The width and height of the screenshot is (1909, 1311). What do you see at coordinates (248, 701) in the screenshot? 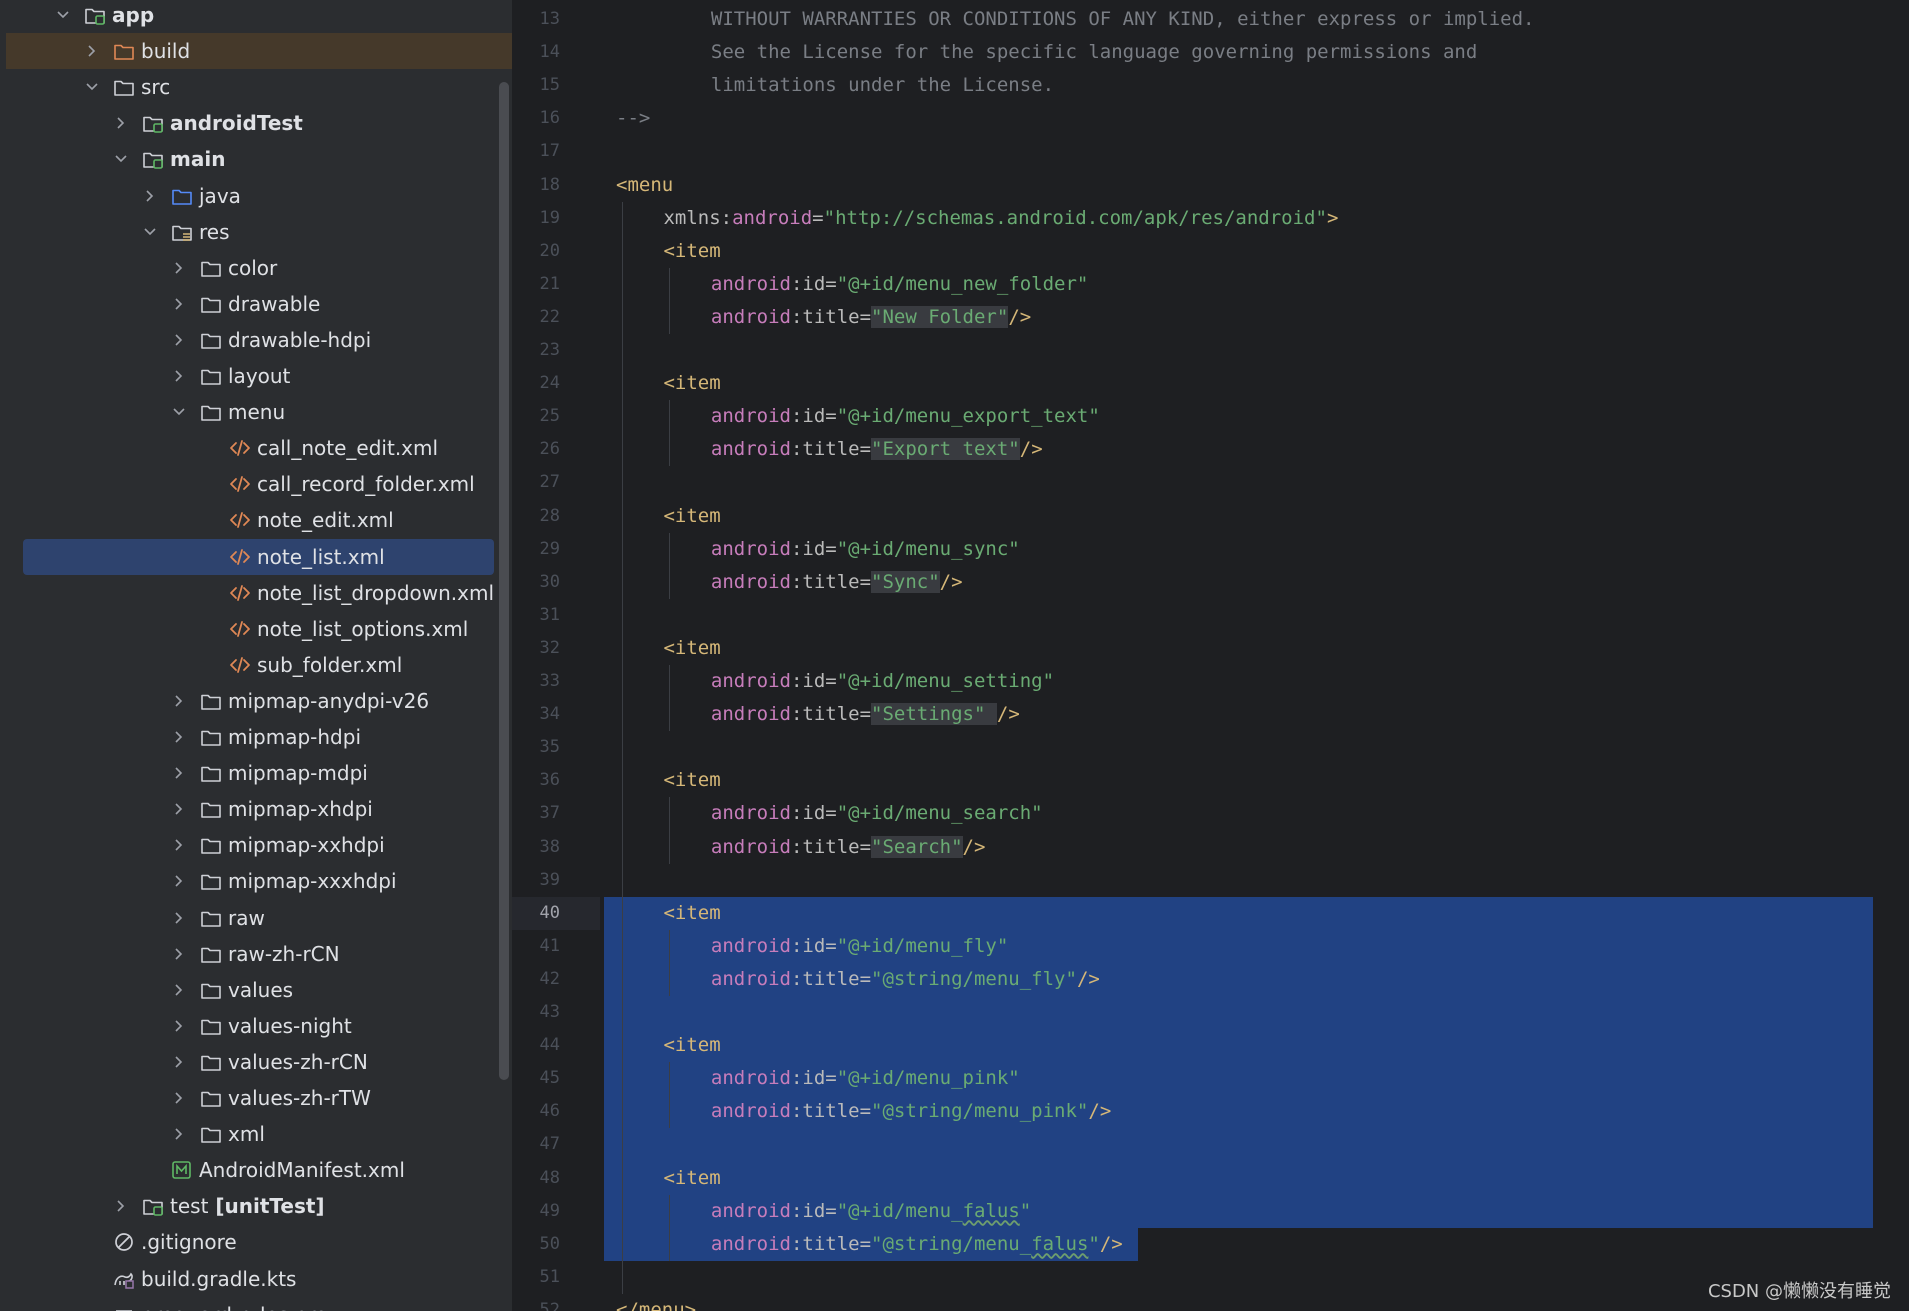
I see `tree-item-mipmap-anydpi-v26: mipmap-anydpi-v26` at bounding box center [248, 701].